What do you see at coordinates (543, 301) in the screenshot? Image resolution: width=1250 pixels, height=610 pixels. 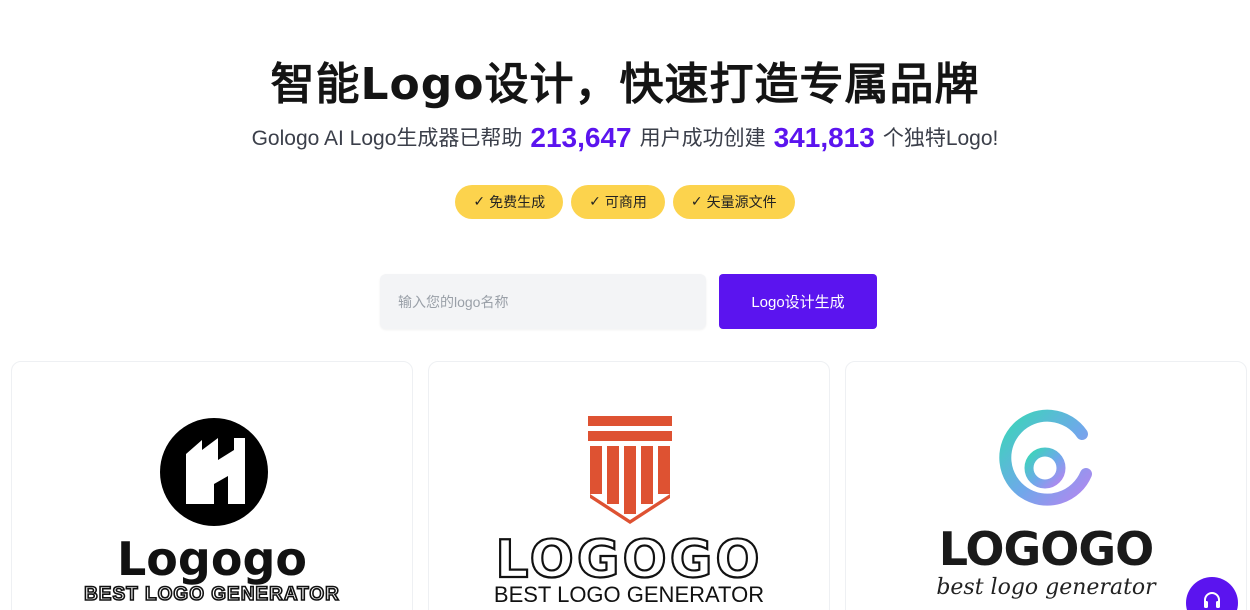 I see `logo-name-input` at bounding box center [543, 301].